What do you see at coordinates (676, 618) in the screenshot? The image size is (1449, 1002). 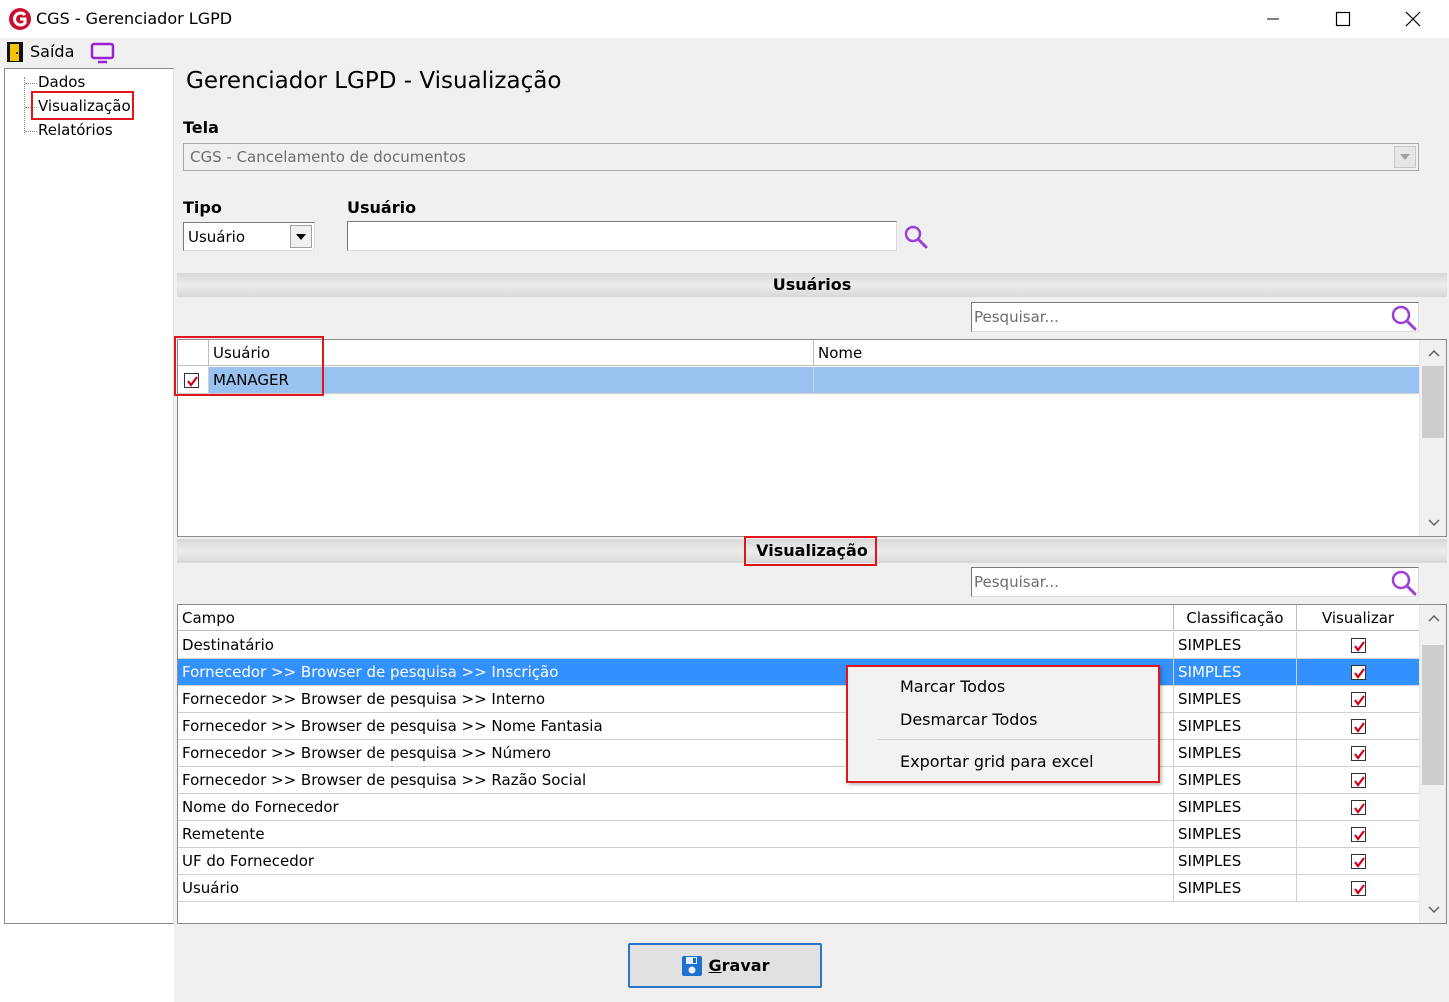 I see `column-header-campo: Campo` at bounding box center [676, 618].